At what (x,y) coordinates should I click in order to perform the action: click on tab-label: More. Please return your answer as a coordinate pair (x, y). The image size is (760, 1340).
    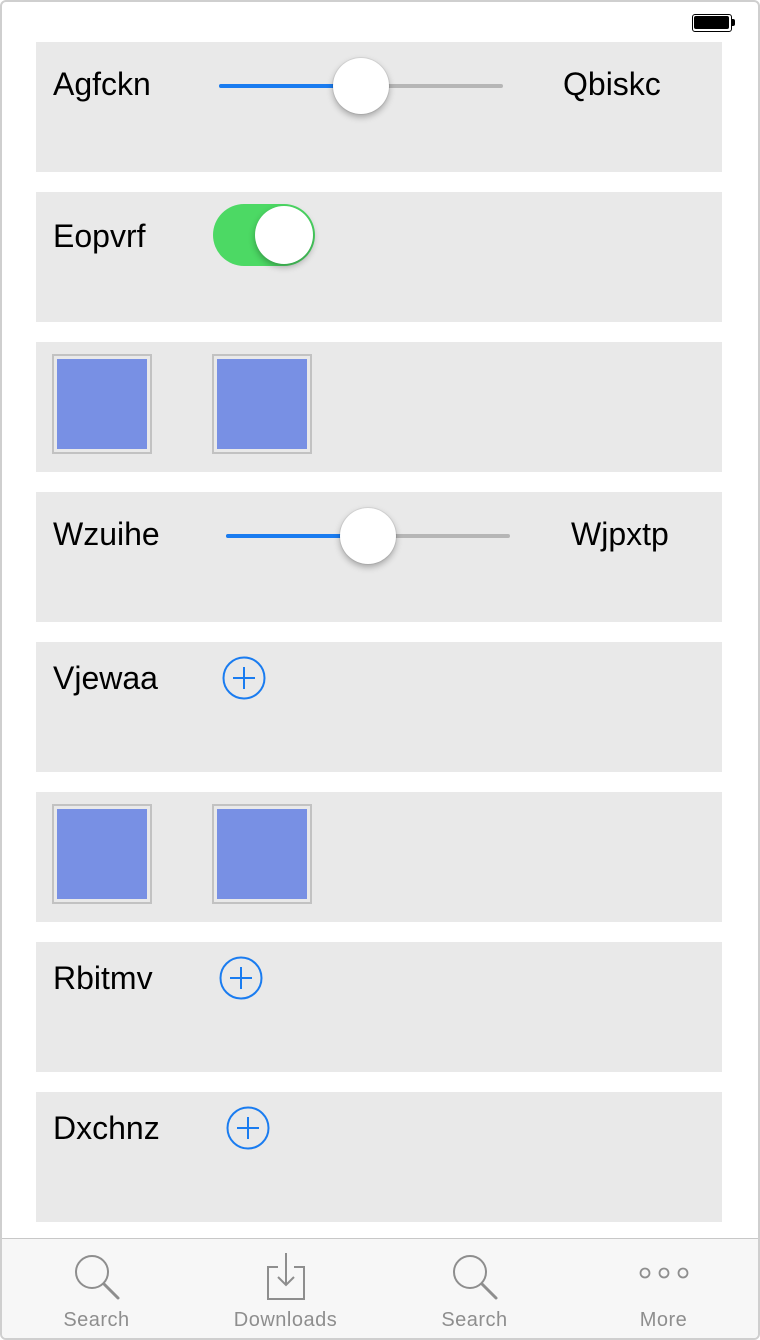
    Looking at the image, I should click on (663, 1320).